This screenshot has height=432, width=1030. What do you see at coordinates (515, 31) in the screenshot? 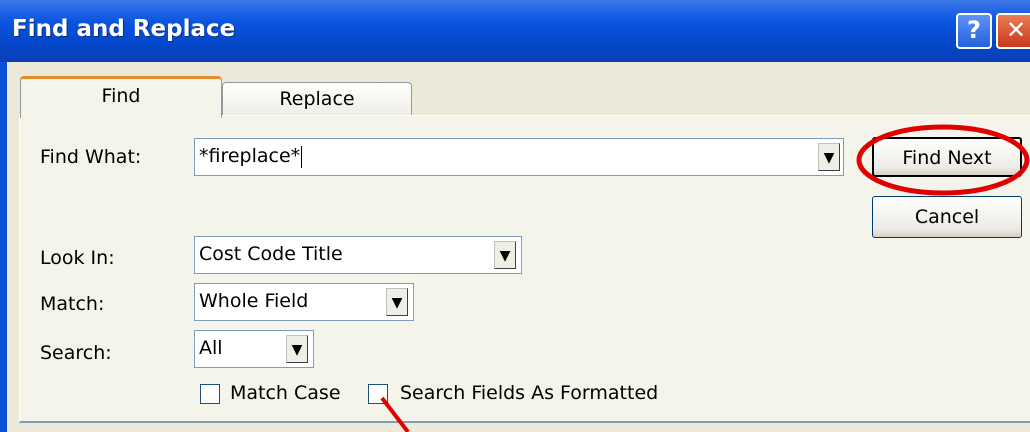
I see `title-bar: Find and Replace ? ✕` at bounding box center [515, 31].